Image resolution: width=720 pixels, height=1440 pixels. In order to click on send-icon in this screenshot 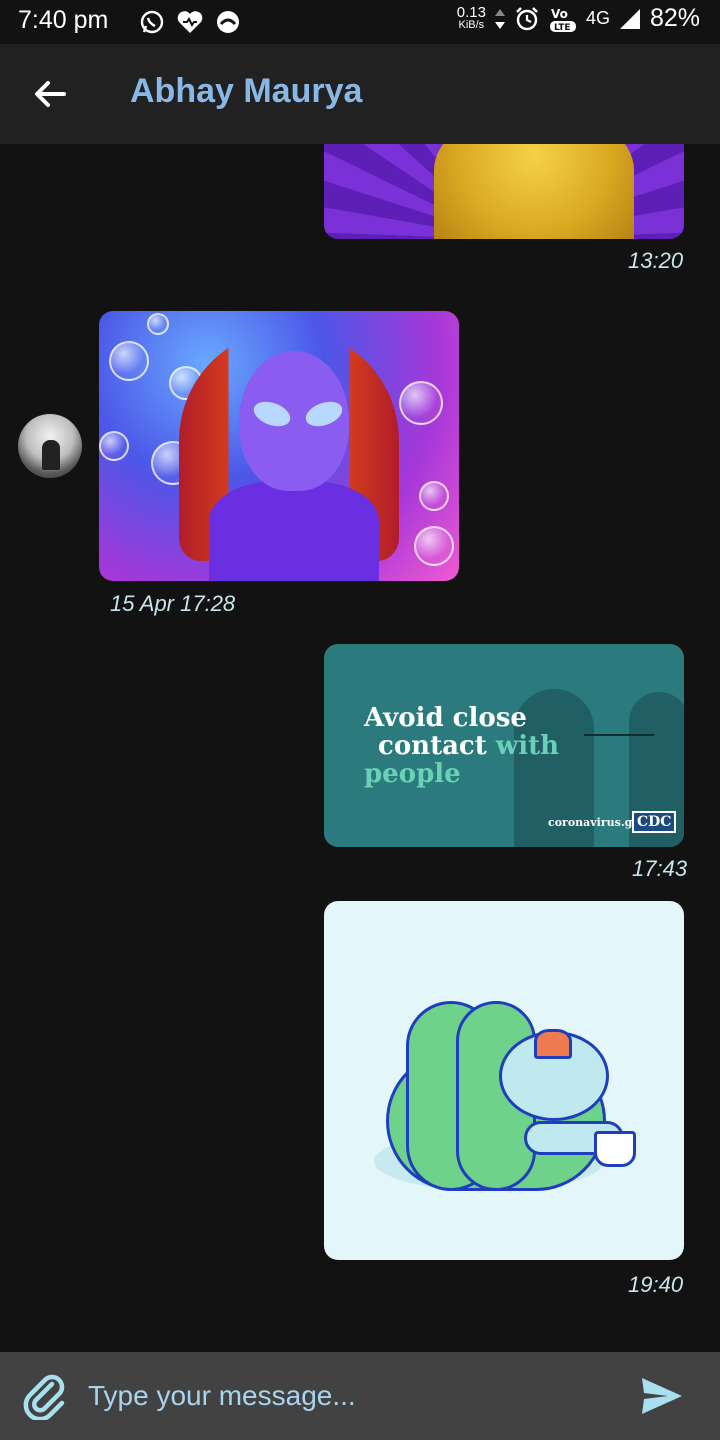, I will do `click(662, 1396)`.